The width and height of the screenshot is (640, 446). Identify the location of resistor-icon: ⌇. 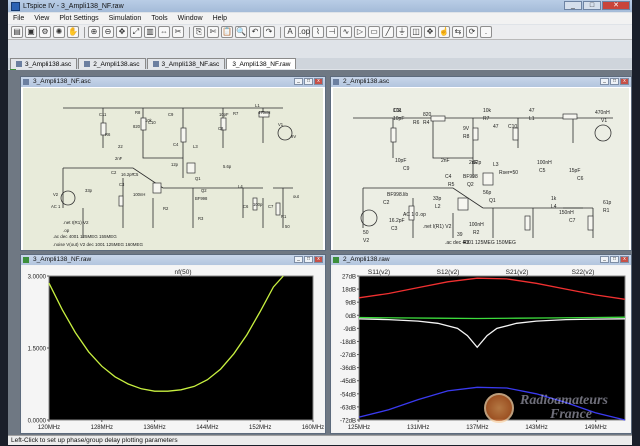
(318, 32).